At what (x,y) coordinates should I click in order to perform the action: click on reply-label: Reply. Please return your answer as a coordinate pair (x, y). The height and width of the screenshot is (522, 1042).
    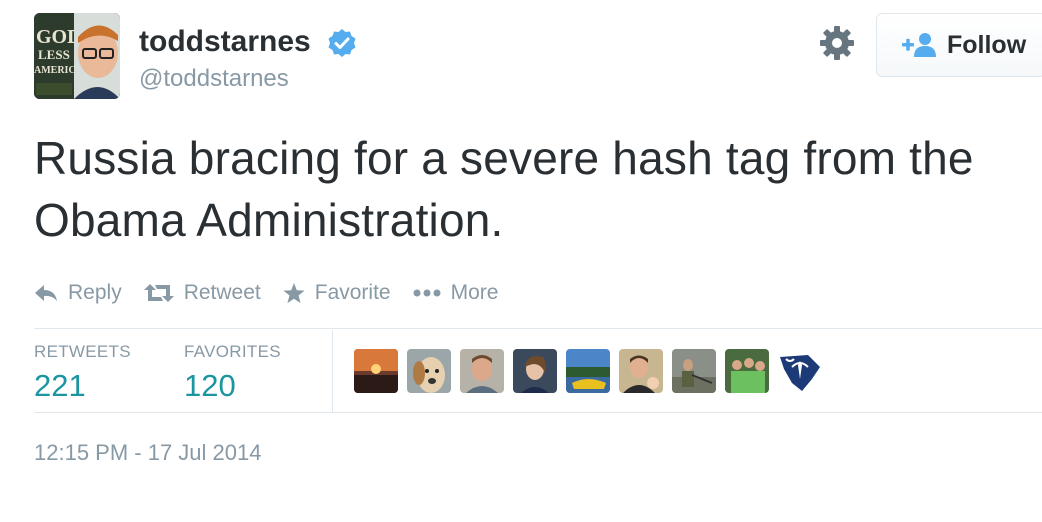
    Looking at the image, I should click on (95, 292).